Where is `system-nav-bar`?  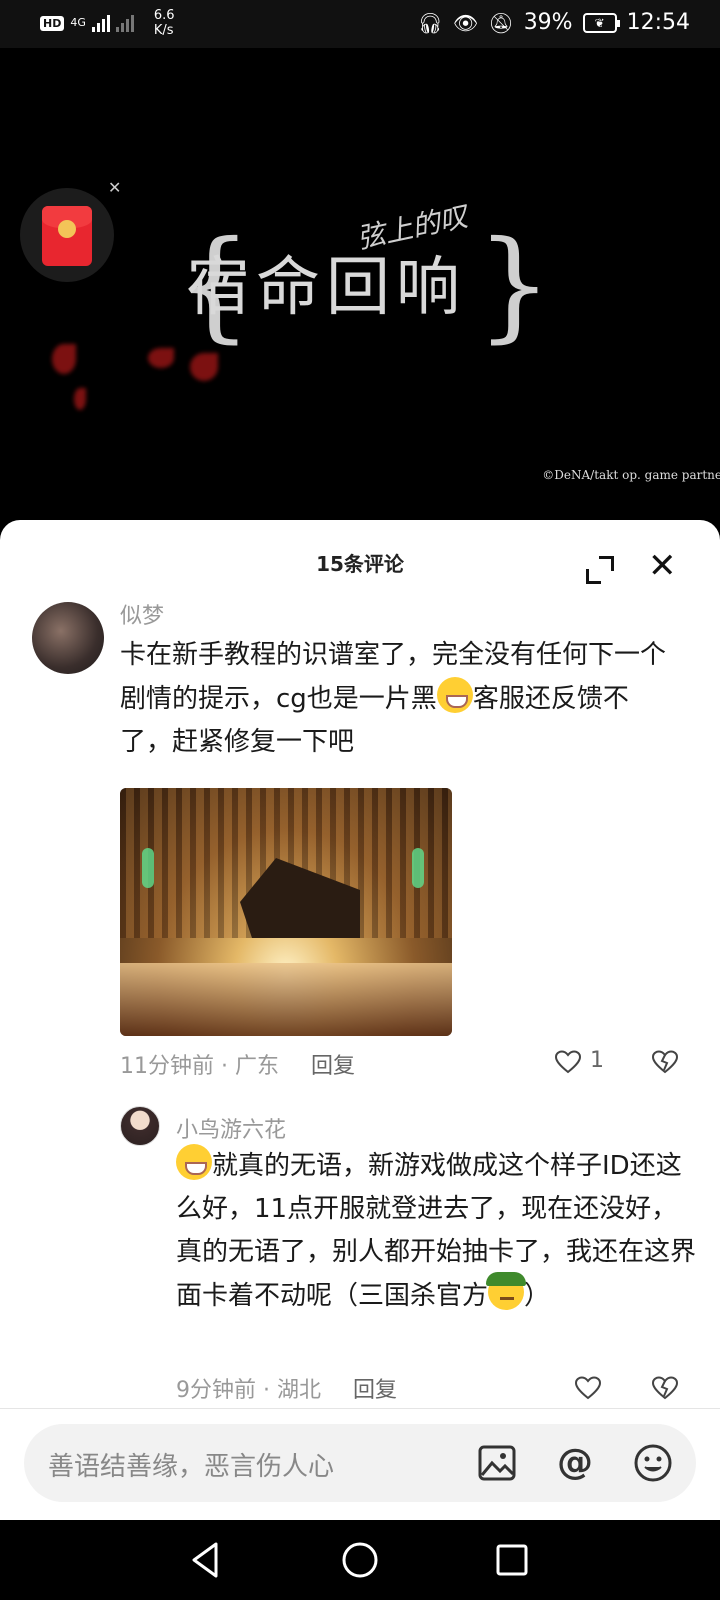 system-nav-bar is located at coordinates (360, 1560).